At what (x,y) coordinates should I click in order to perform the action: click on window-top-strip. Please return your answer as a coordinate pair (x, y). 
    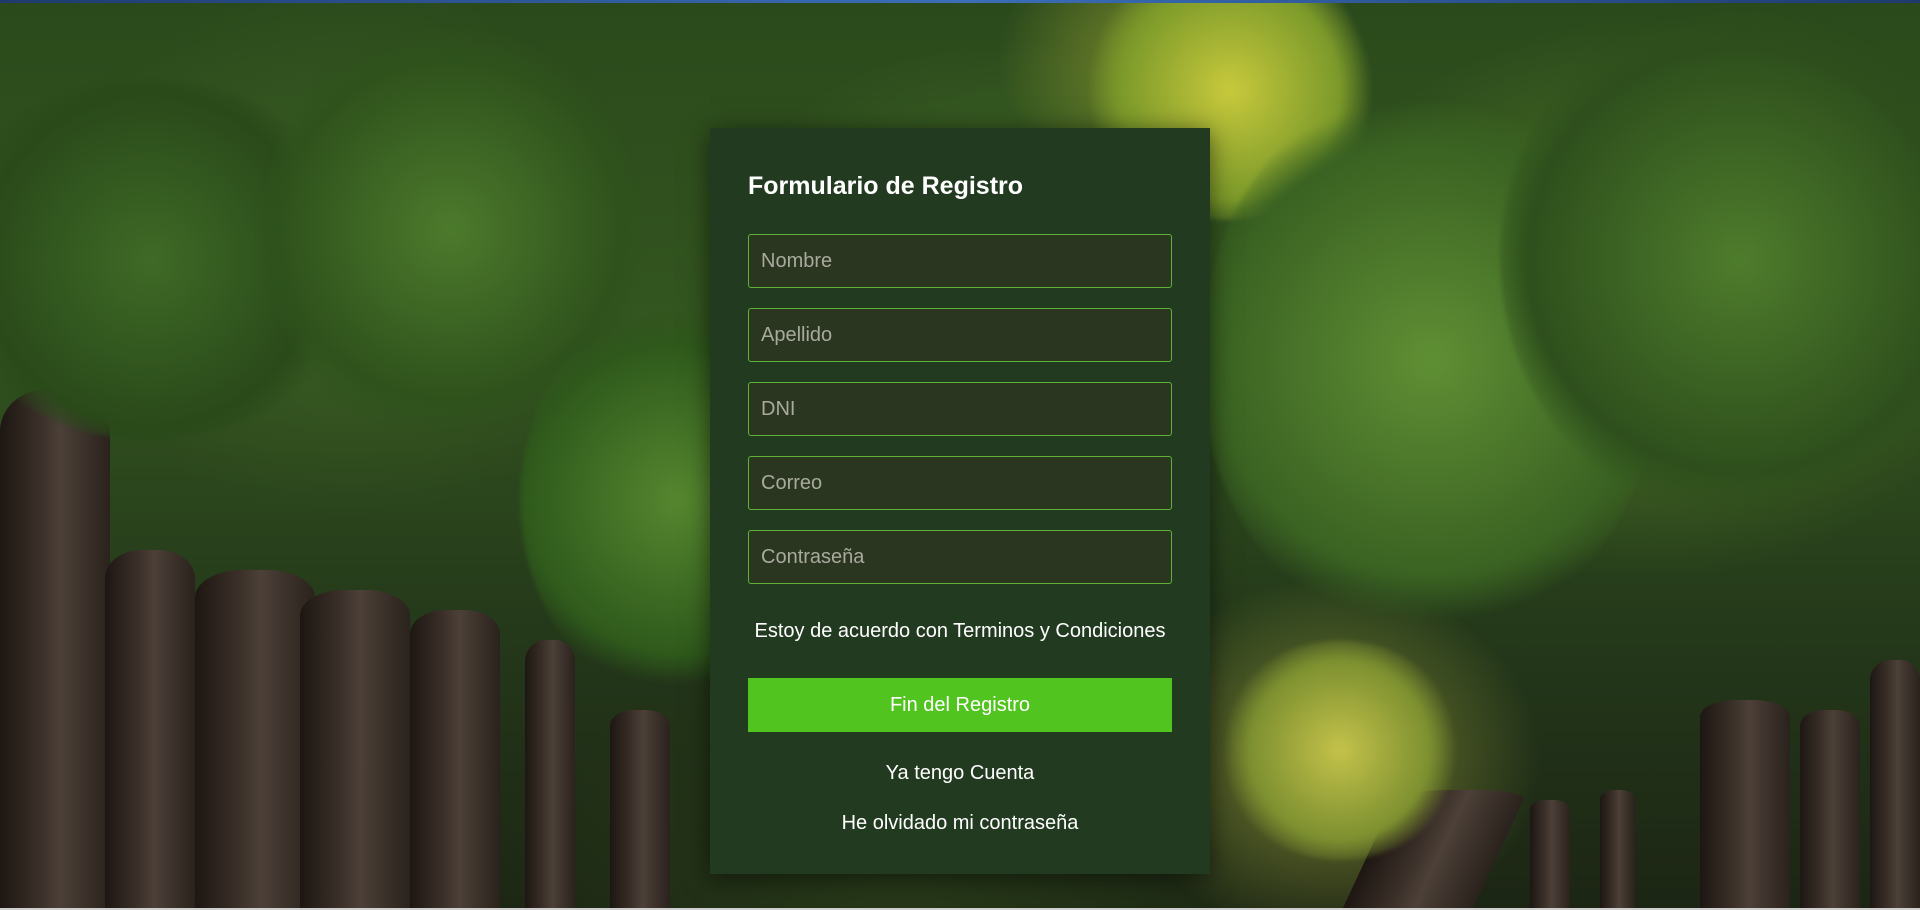
    Looking at the image, I should click on (960, 1).